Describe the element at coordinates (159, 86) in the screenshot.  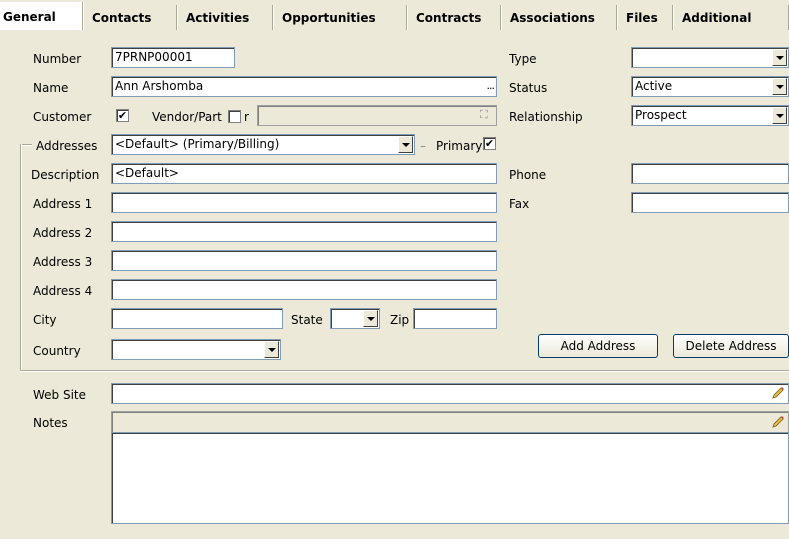
I see `name-value: Ann Arshomba` at that location.